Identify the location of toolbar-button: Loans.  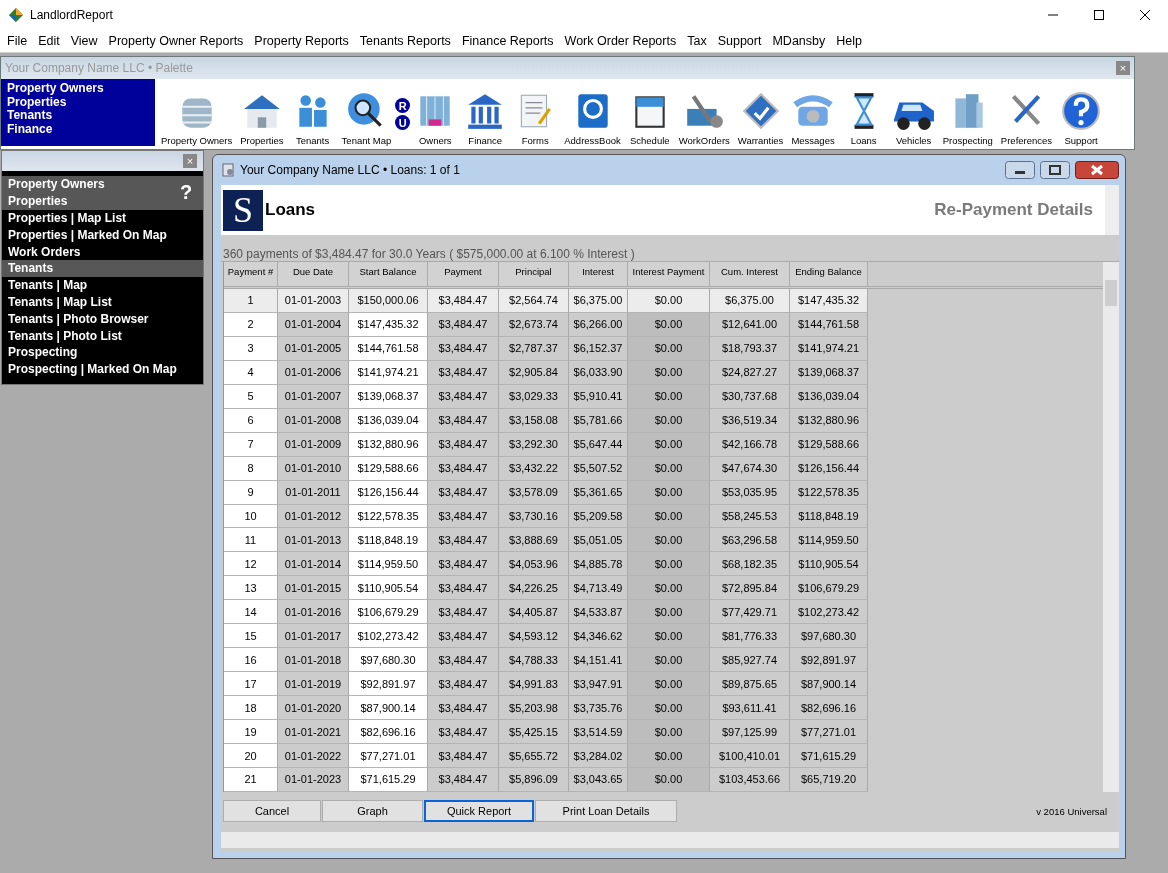
(863, 115).